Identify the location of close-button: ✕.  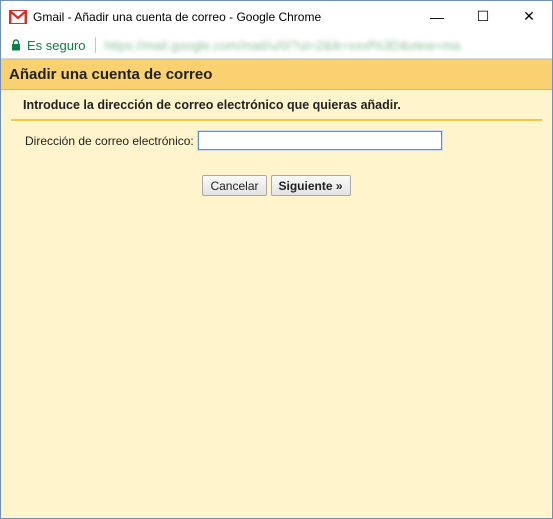
(529, 16).